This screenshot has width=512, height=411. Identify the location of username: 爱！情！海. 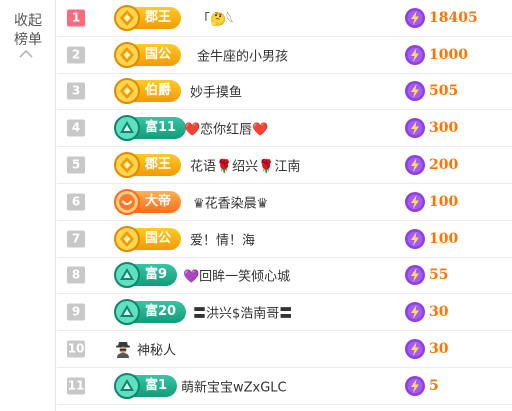
(222, 238).